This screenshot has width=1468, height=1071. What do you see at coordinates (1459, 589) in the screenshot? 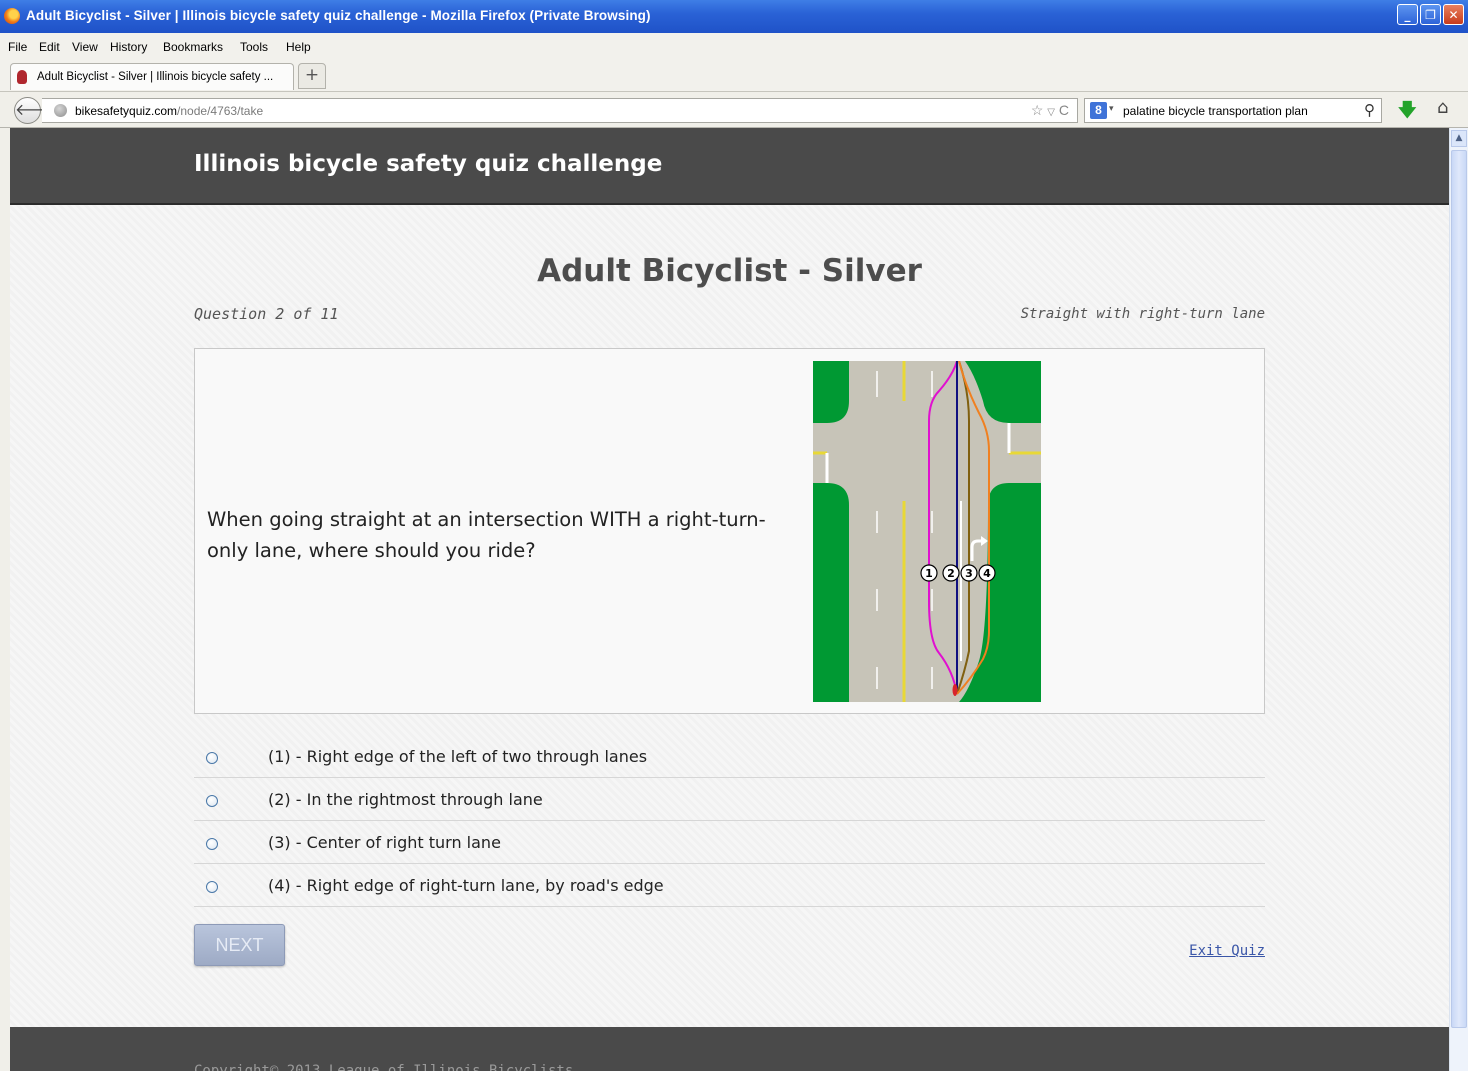
I see `scroll-thumb` at bounding box center [1459, 589].